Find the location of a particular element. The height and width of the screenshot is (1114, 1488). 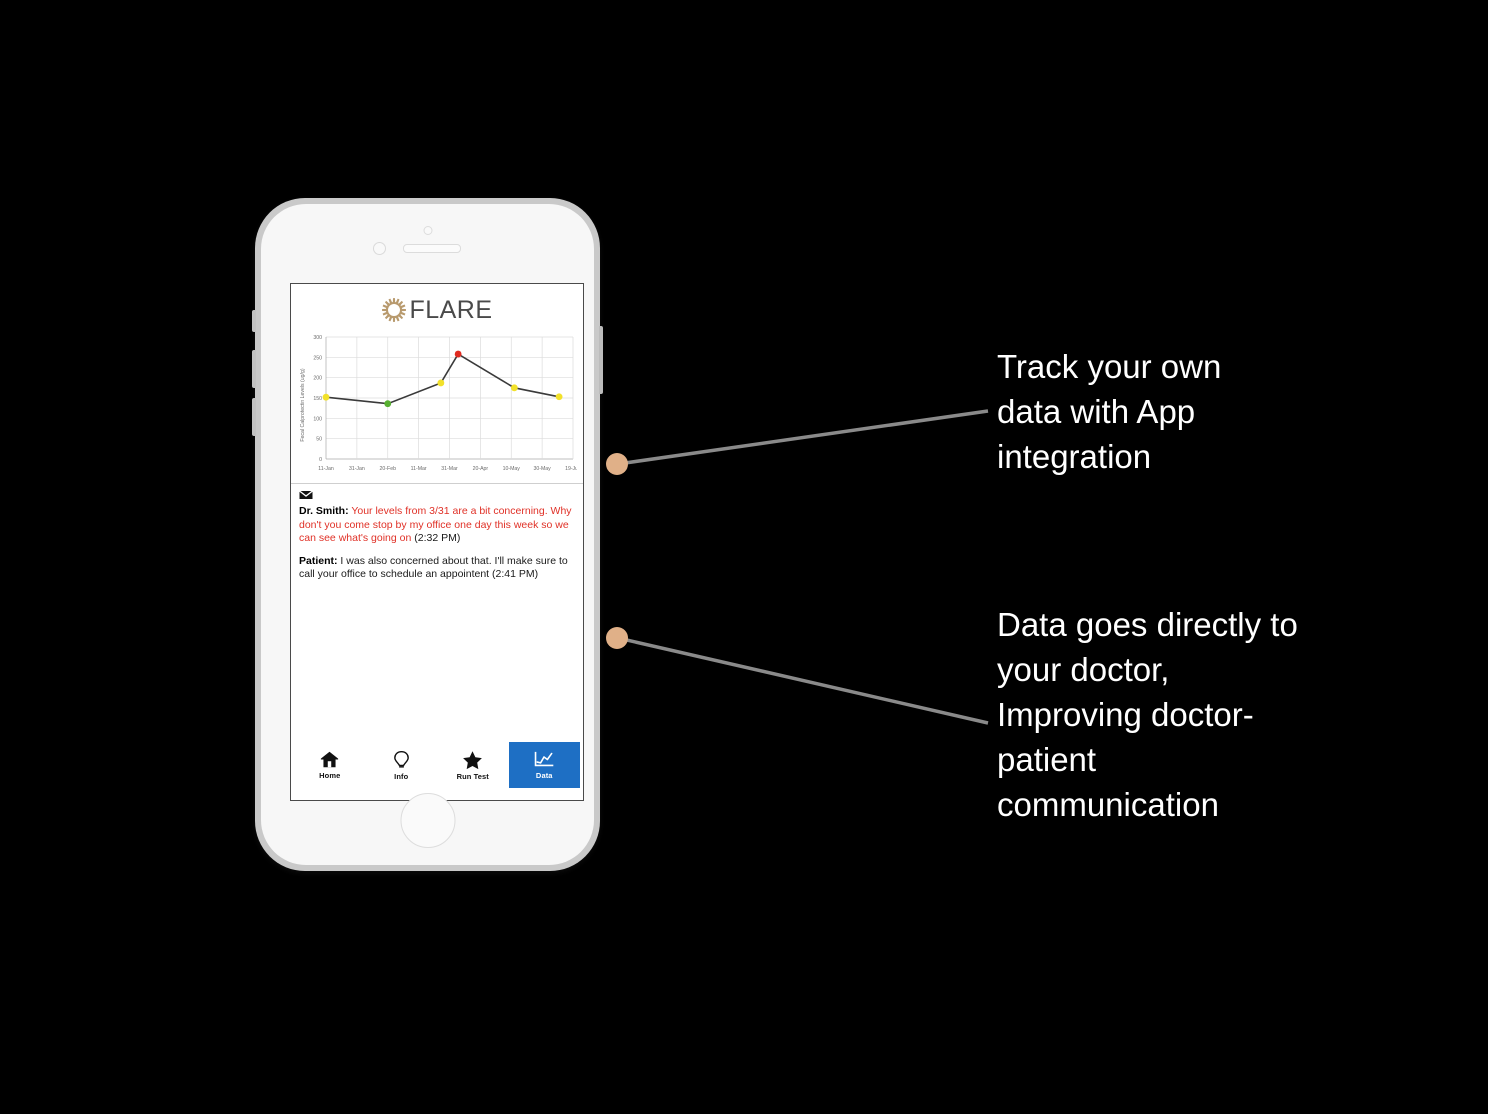

data-point-red is located at coordinates (458, 354).